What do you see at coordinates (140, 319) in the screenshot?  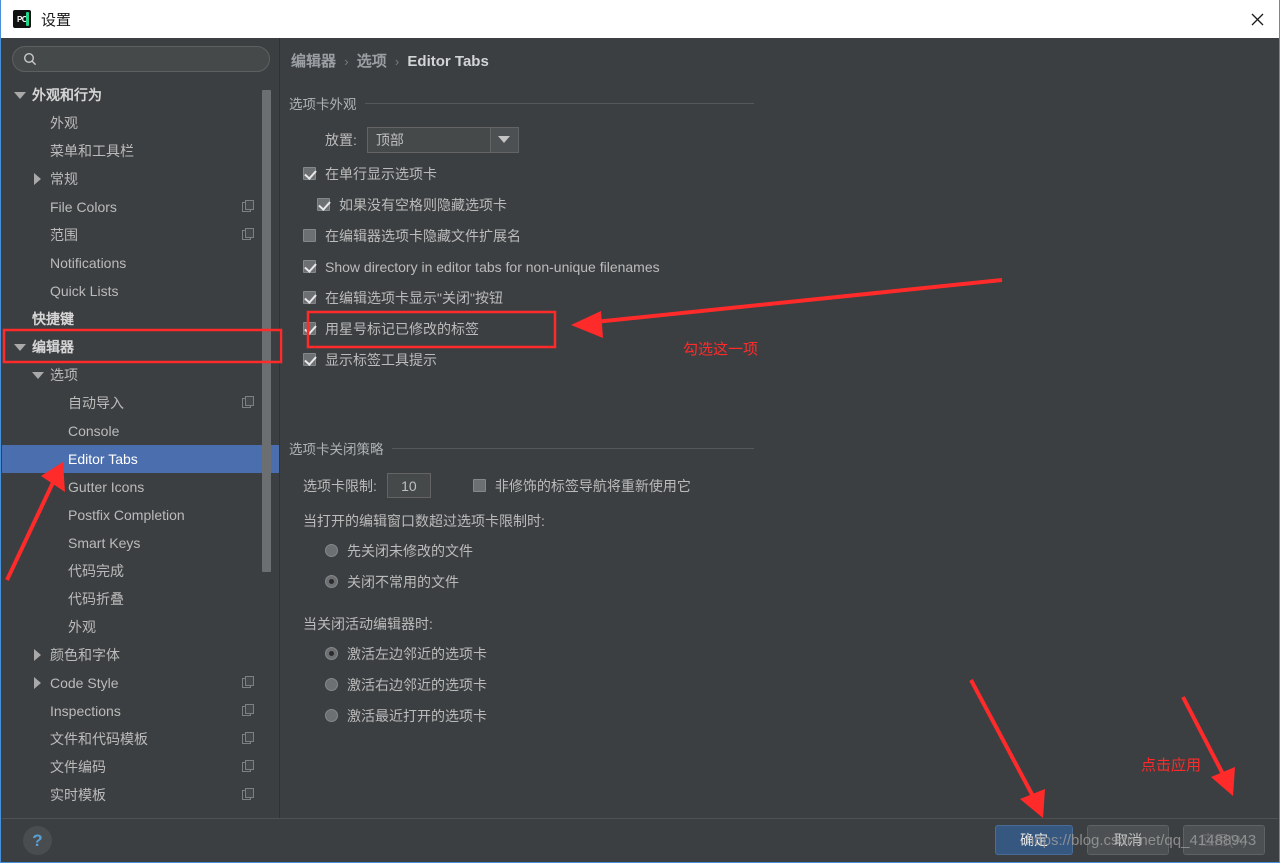 I see `sidebar-item-8: 快捷键` at bounding box center [140, 319].